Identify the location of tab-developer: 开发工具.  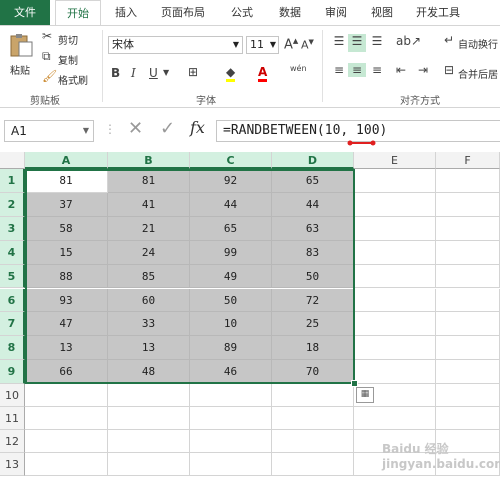
(438, 12).